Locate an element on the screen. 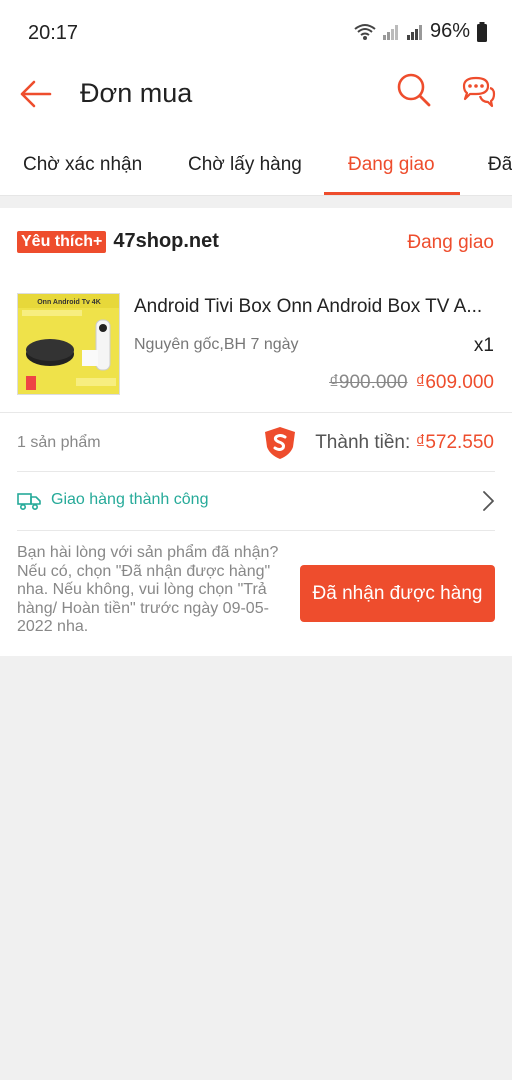  product-thumbnail: Onn Android Tv 4K is located at coordinates (68, 344).